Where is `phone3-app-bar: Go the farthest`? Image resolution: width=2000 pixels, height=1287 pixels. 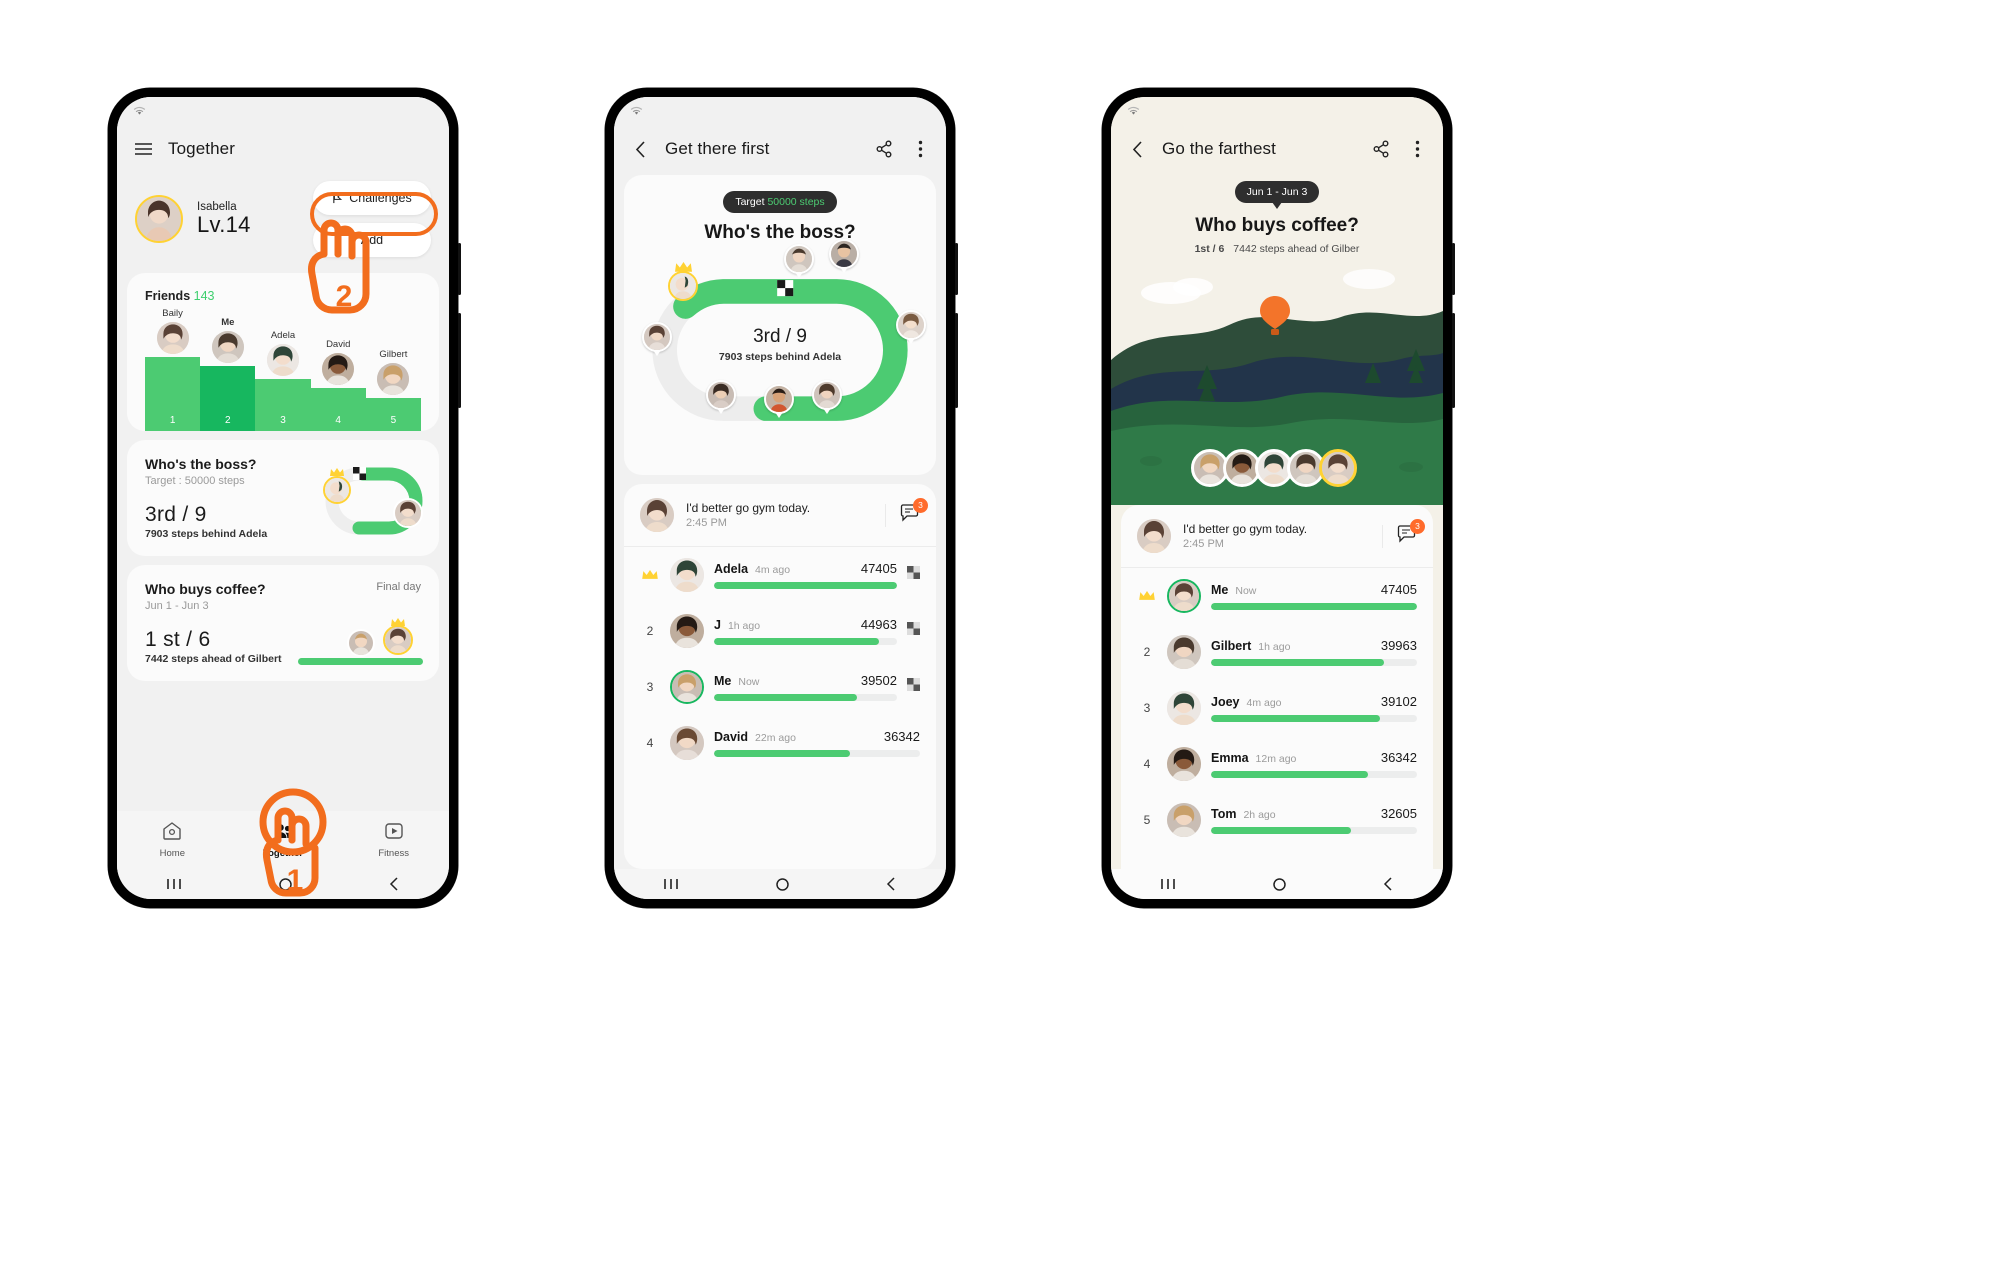 phone3-app-bar: Go the farthest is located at coordinates (1277, 149).